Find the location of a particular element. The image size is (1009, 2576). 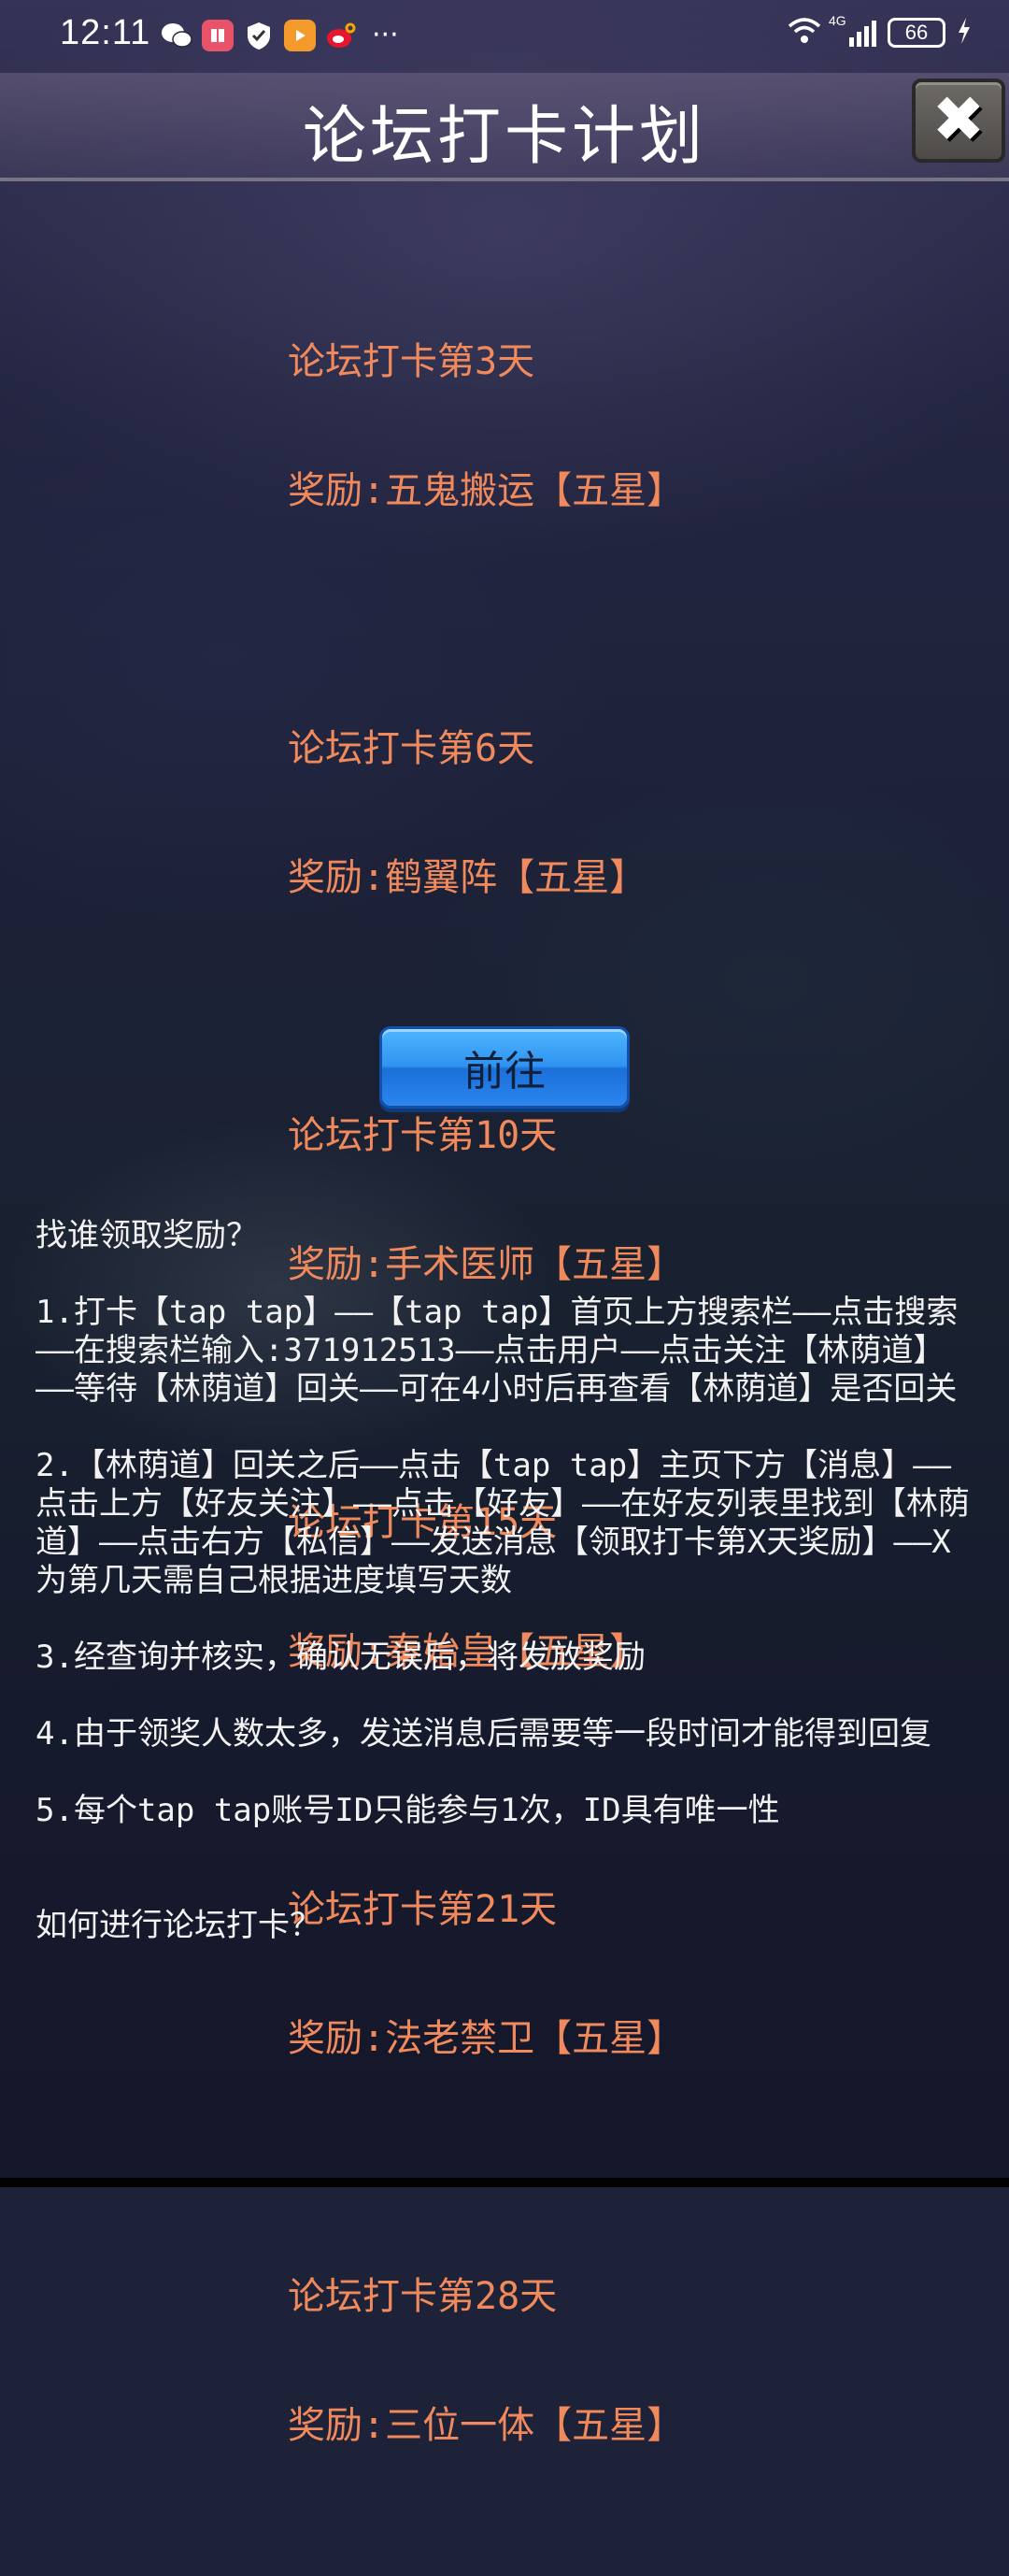

header-bar: 论坛打卡计划 ✖ is located at coordinates (504, 127).